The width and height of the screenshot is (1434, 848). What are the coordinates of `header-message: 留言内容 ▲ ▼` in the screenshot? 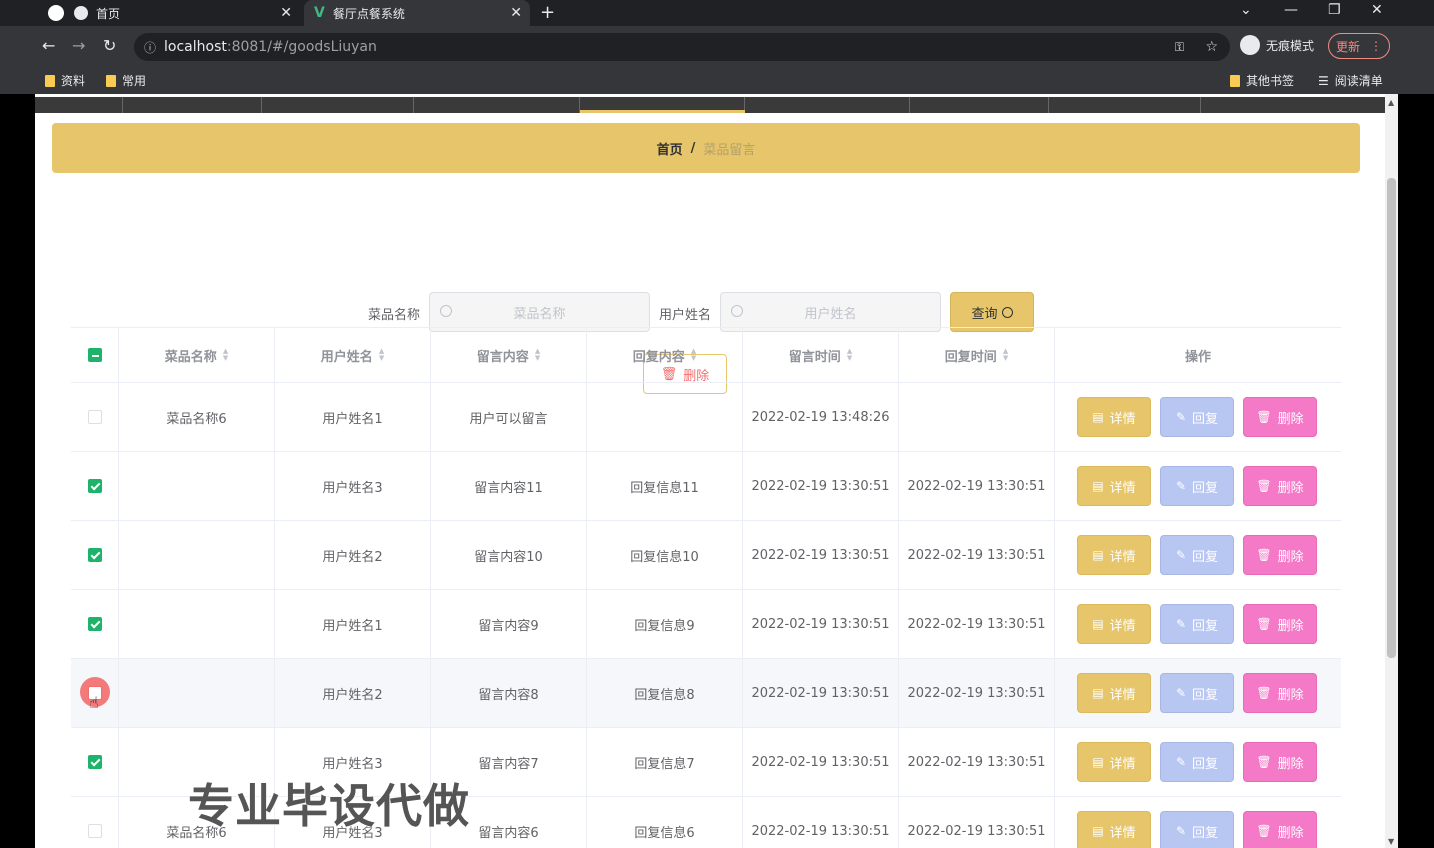 It's located at (509, 355).